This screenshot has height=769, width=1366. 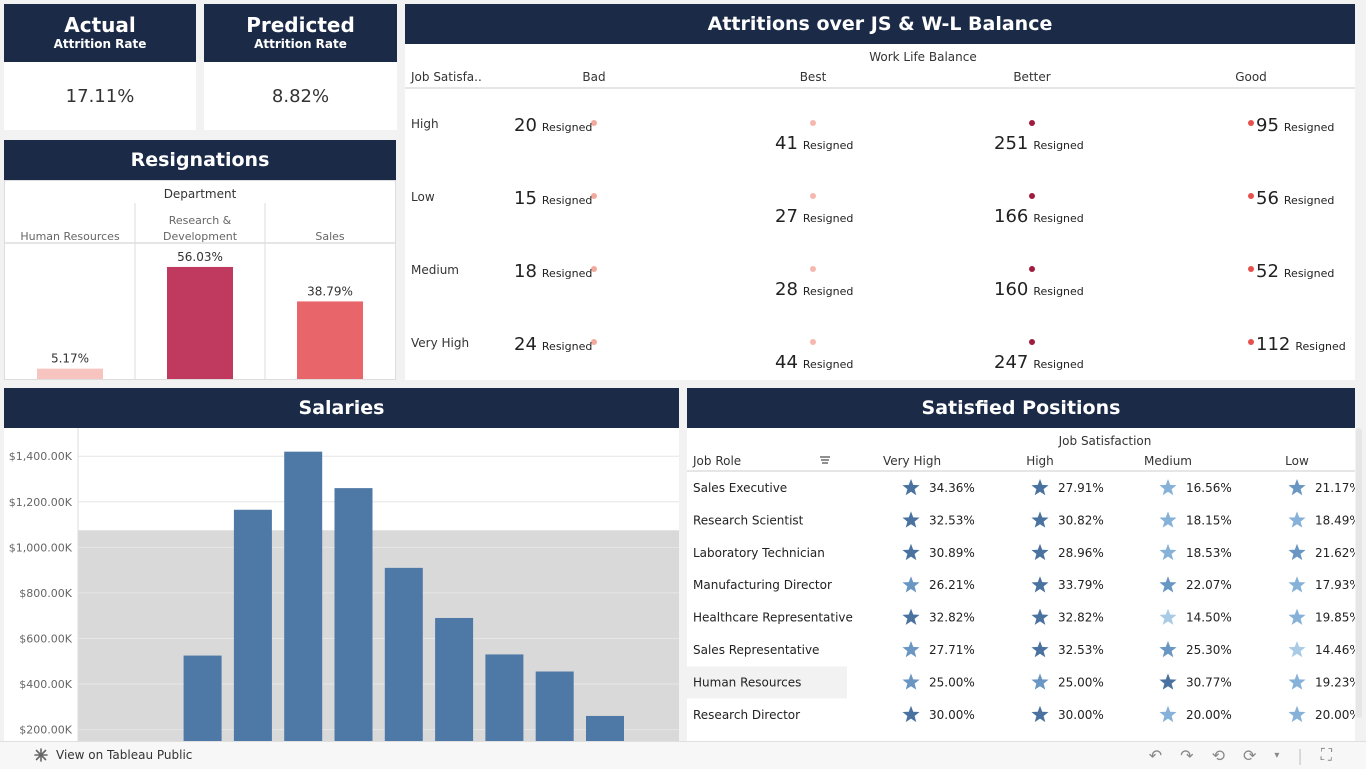 I want to click on kpi-actual-subtitle: Attrition Rate, so click(x=100, y=44).